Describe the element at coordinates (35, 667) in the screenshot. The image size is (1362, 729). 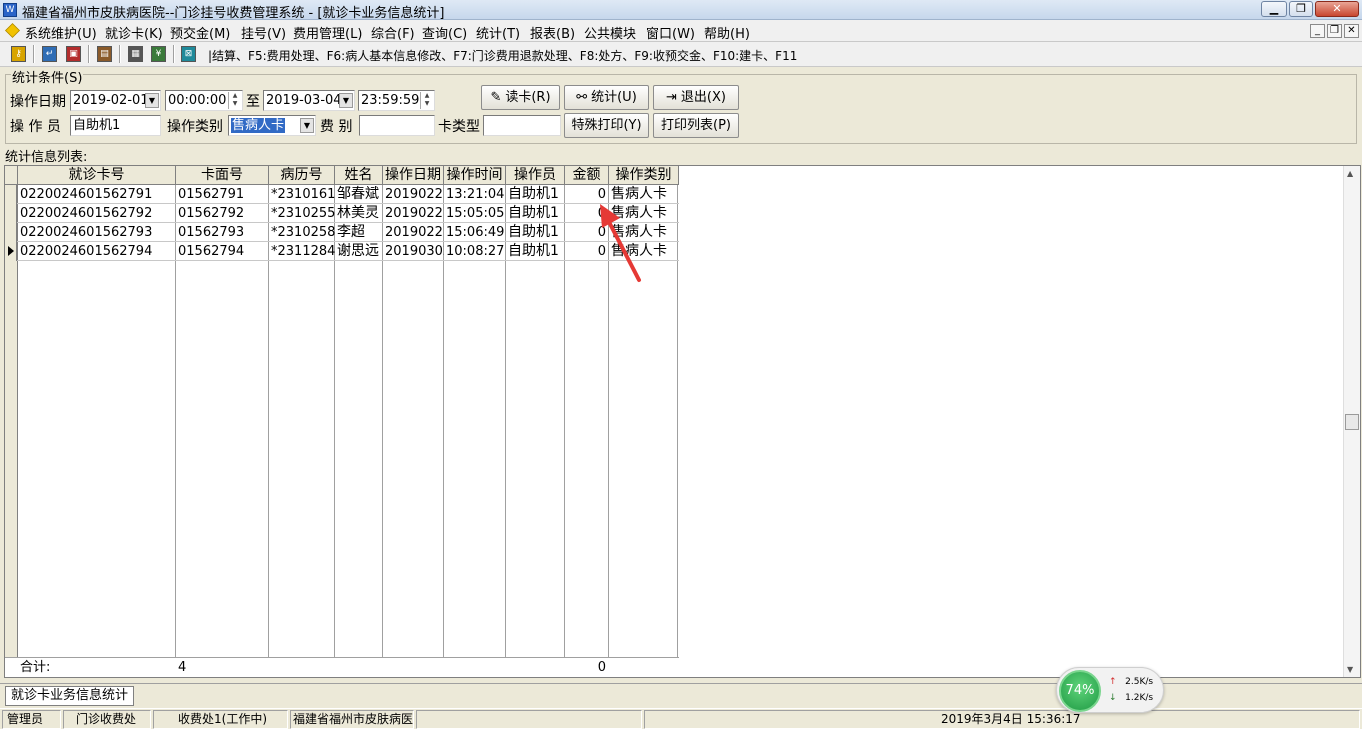
I see `total-label: 合计:` at that location.